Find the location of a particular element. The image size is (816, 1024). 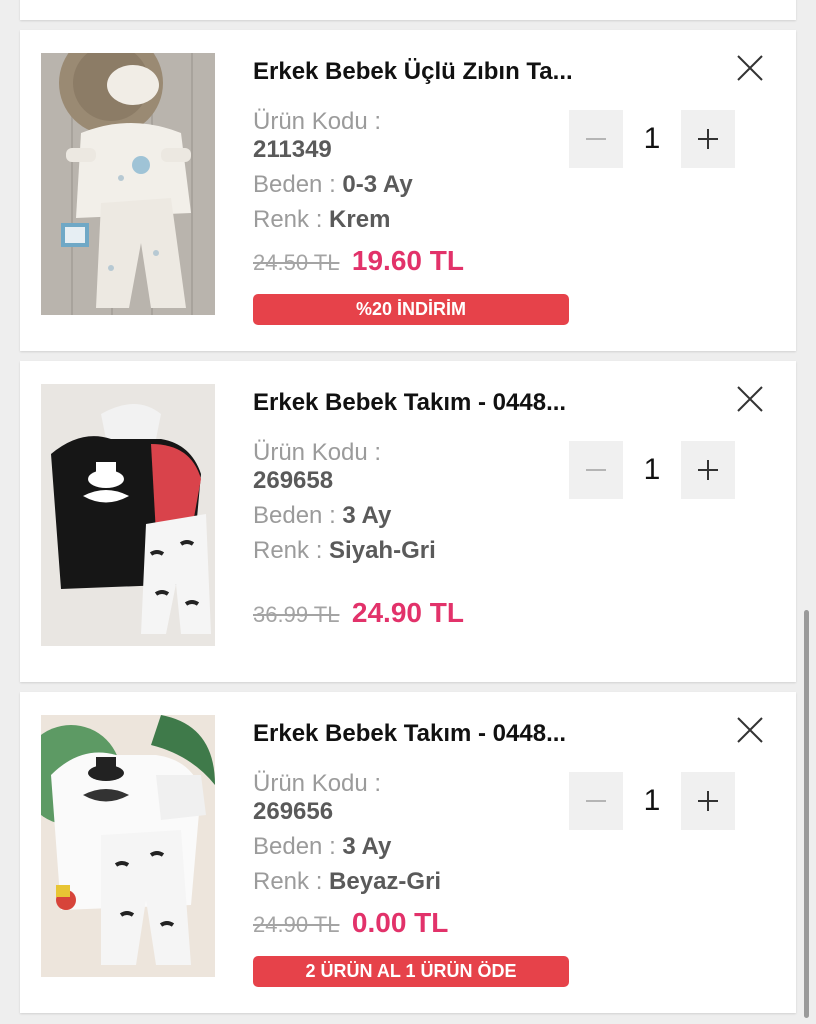

product-color: Renk : Siyah-Gri is located at coordinates (344, 551).